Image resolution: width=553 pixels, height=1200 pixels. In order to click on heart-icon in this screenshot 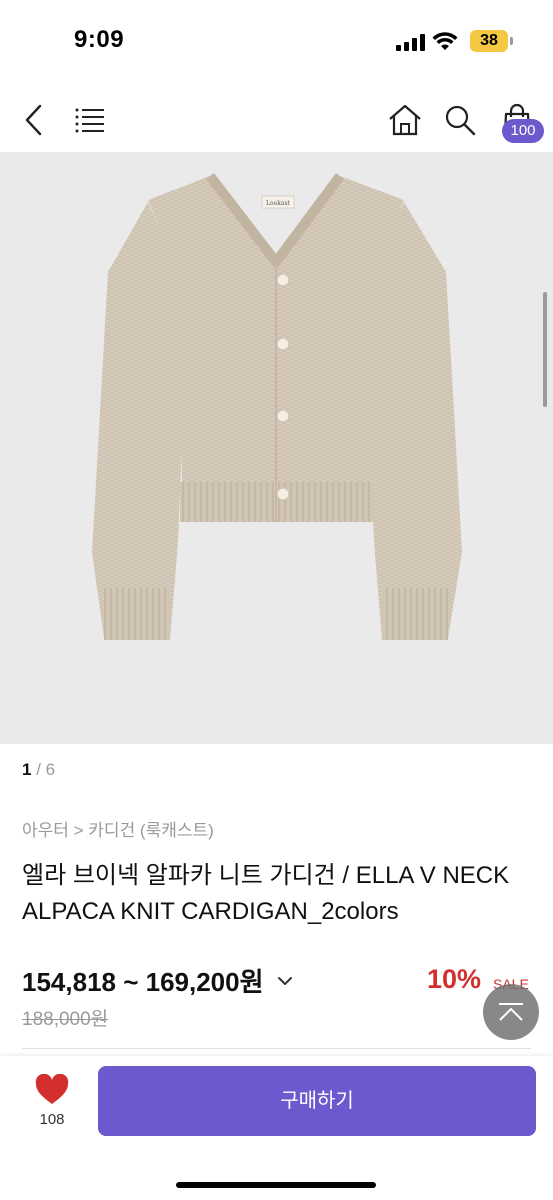, I will do `click(52, 1088)`.